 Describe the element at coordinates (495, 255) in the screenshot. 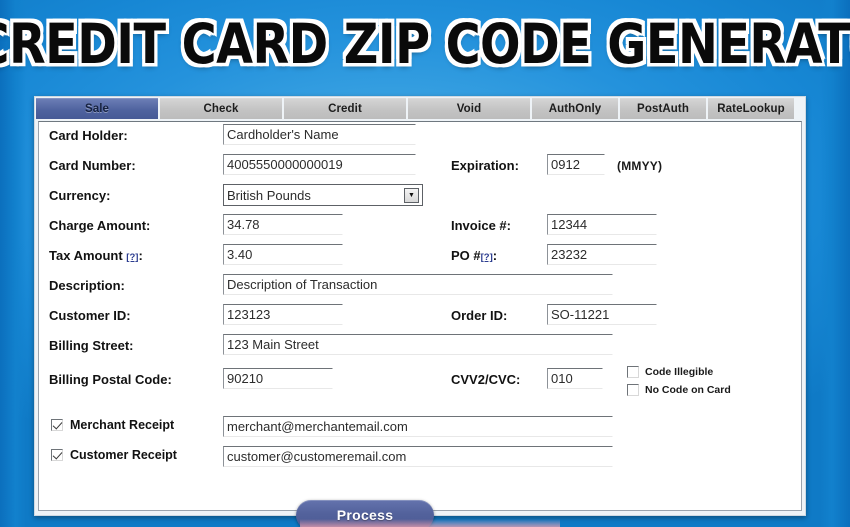

I see `po-number-label-suffix: :` at that location.